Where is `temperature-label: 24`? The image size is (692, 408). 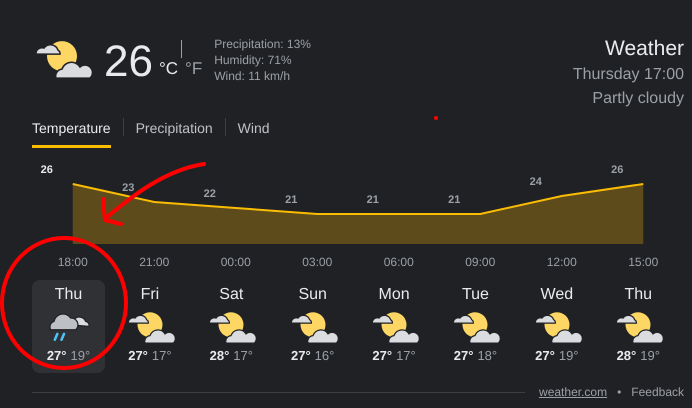
temperature-label: 24 is located at coordinates (536, 182).